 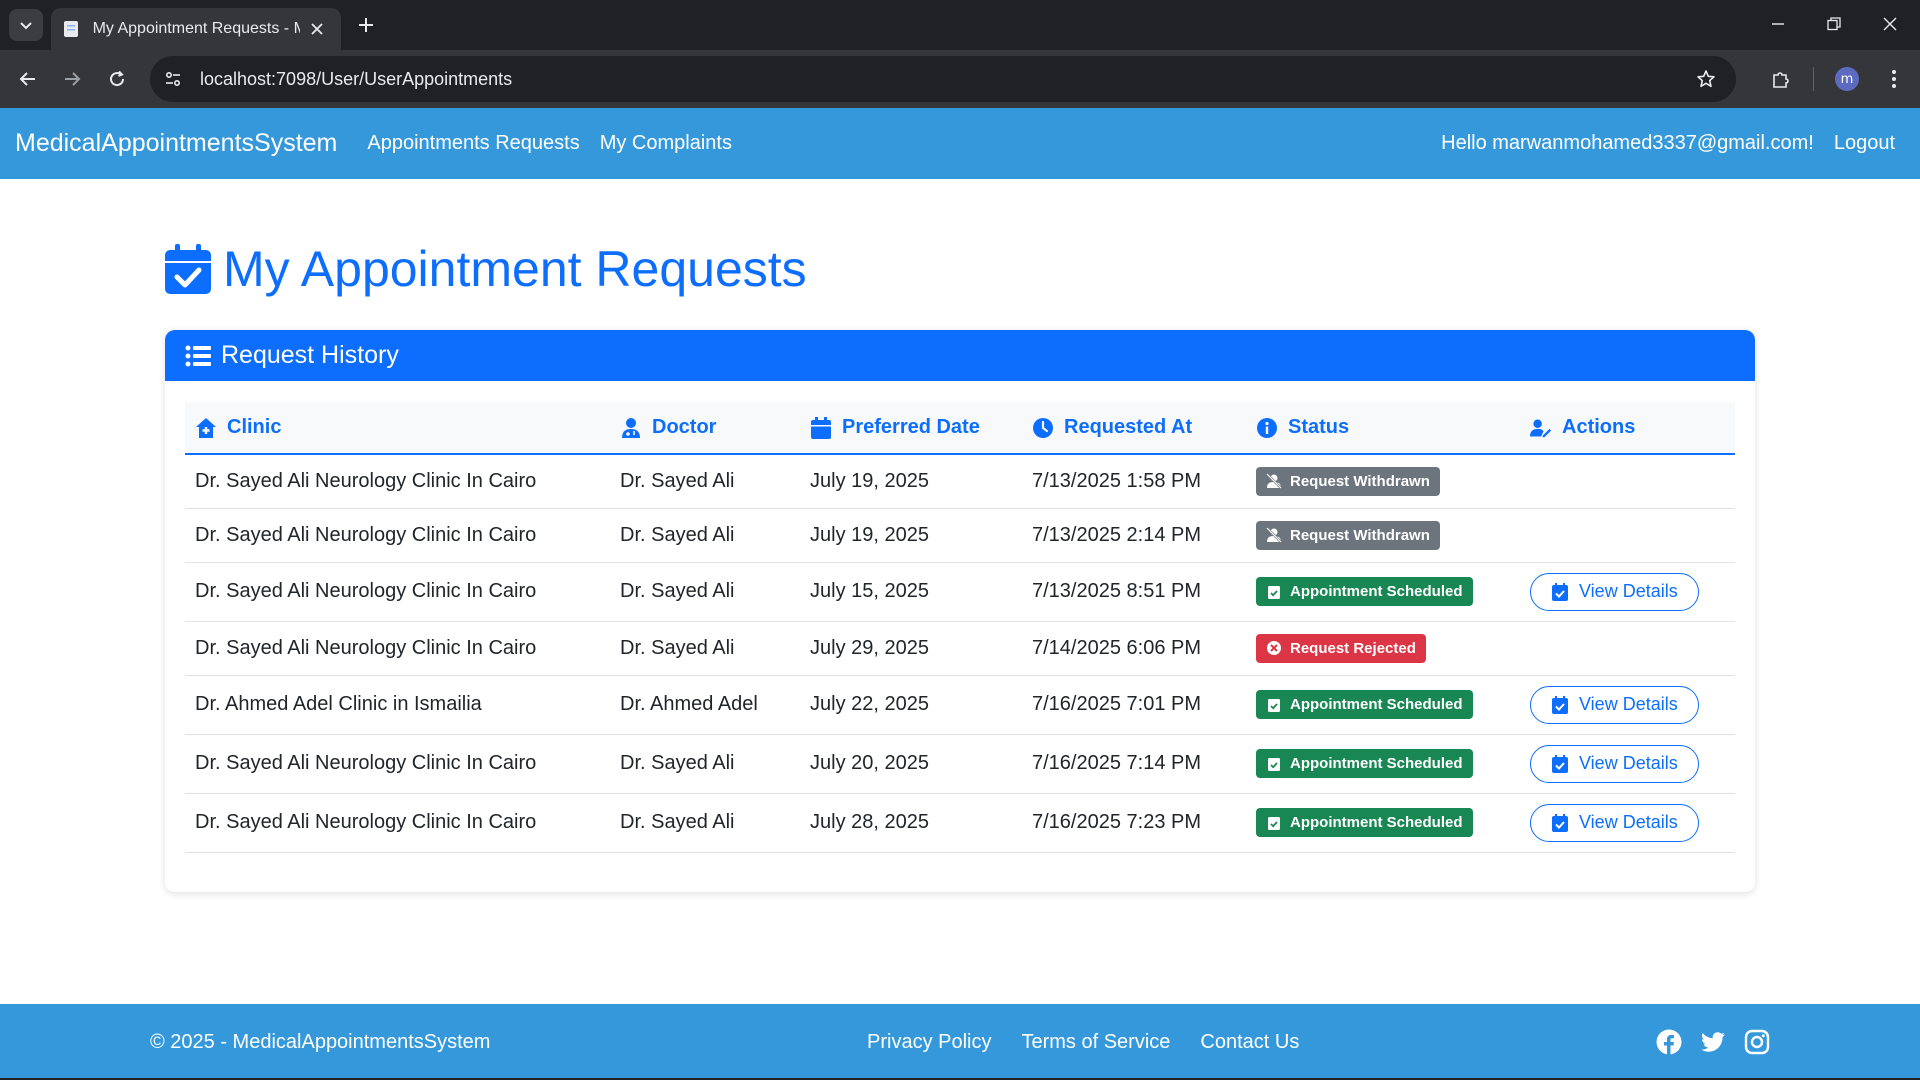 What do you see at coordinates (1274, 481) in the screenshot?
I see `user-slash-icon` at bounding box center [1274, 481].